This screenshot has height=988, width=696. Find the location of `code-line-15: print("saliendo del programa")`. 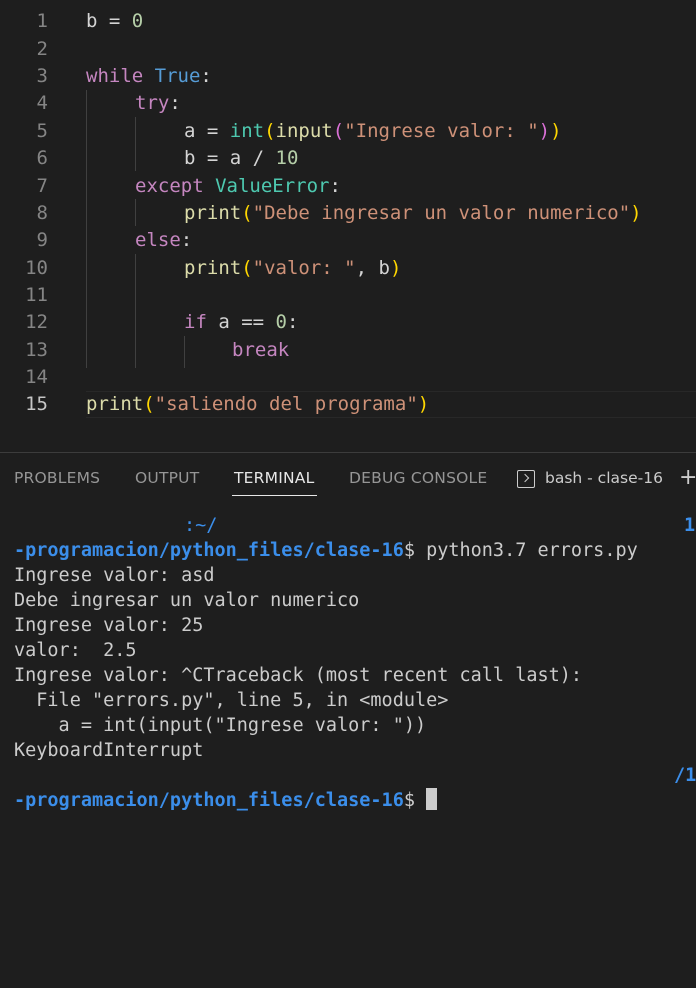

code-line-15: print("saliendo del programa") is located at coordinates (257, 404).